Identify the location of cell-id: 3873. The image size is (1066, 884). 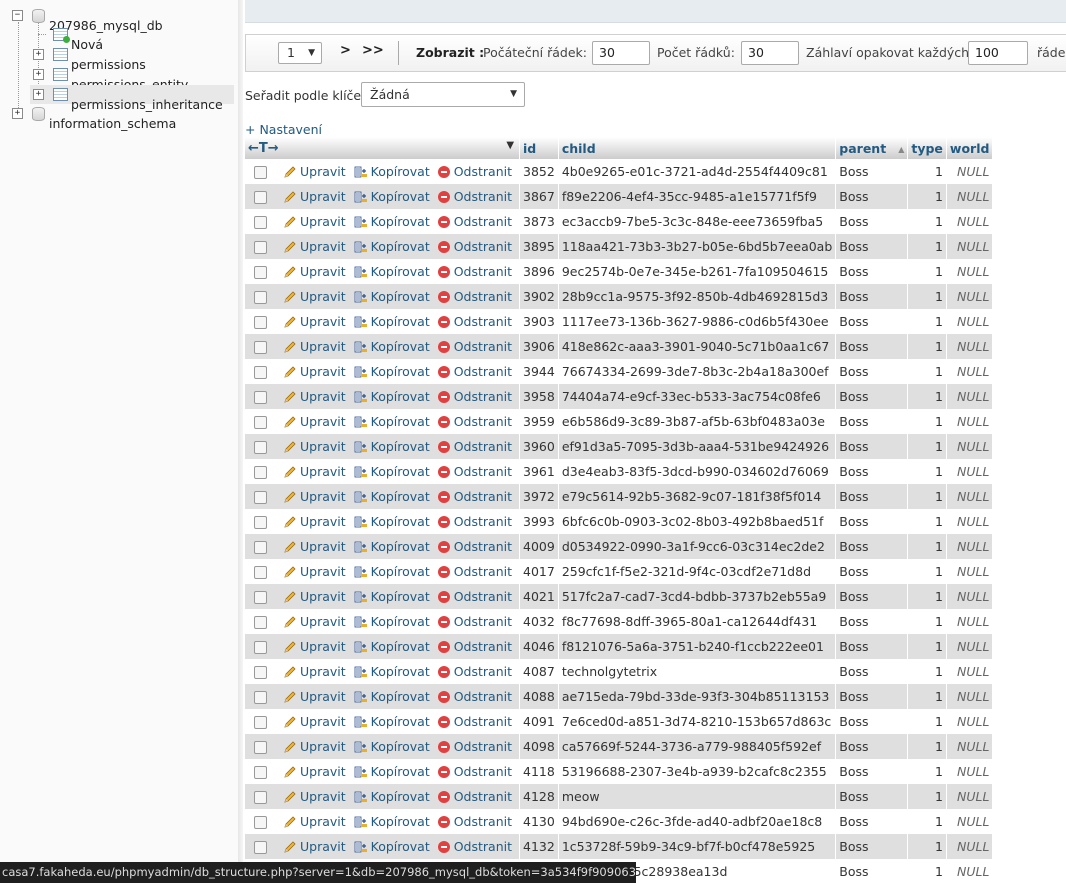
(539, 221).